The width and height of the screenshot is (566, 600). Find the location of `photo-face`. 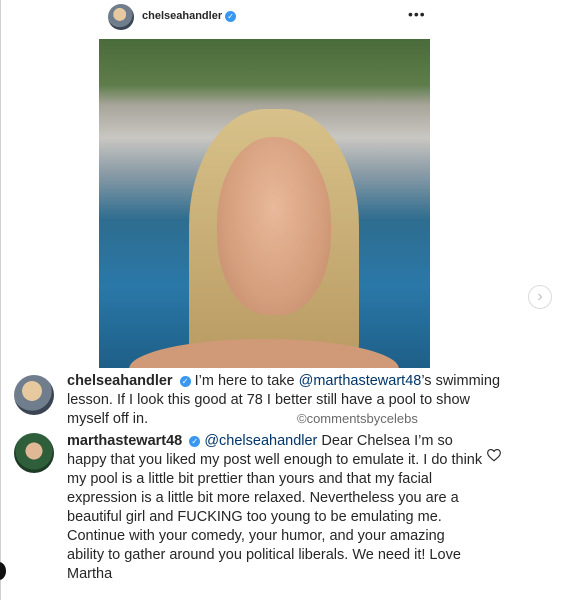

photo-face is located at coordinates (274, 226).